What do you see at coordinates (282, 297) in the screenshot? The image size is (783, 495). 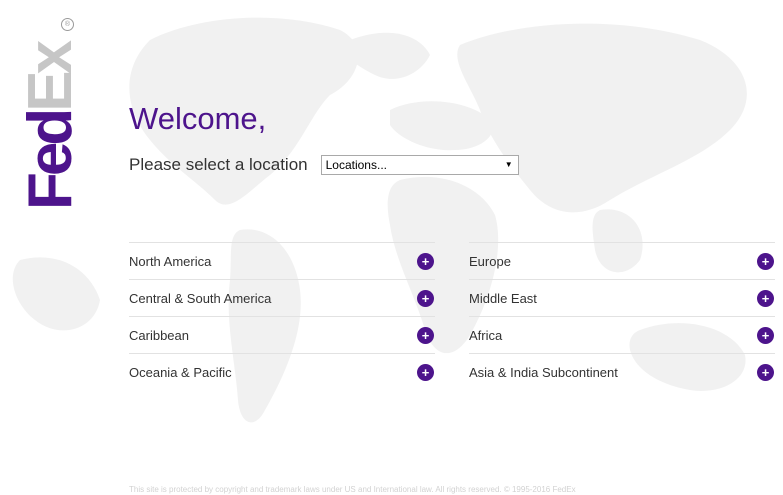 I see `region-central-south-america: Central & South America +` at bounding box center [282, 297].